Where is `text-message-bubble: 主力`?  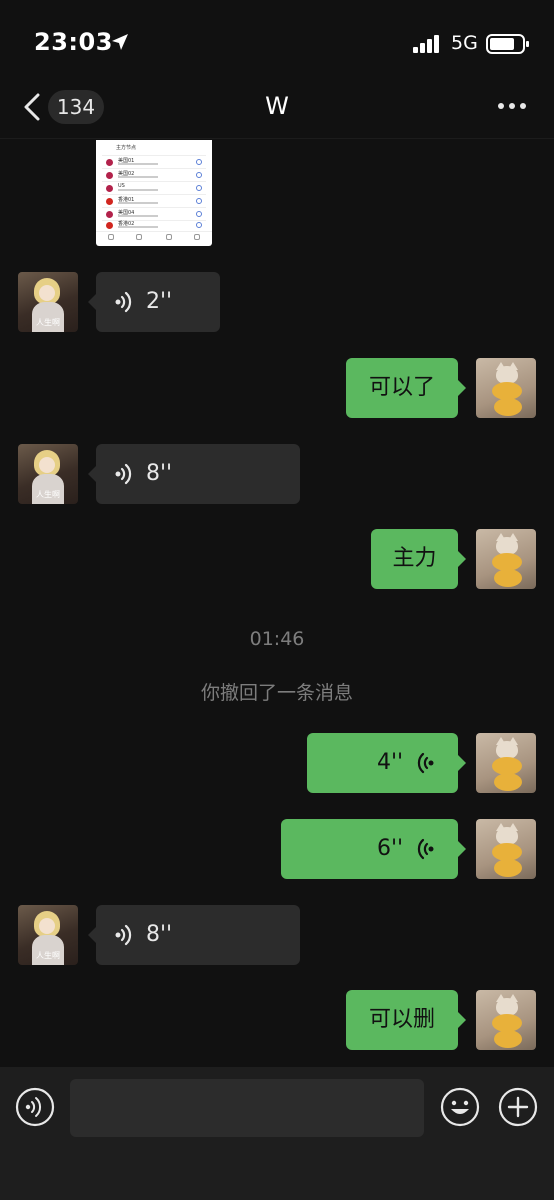 text-message-bubble: 主力 is located at coordinates (418, 559).